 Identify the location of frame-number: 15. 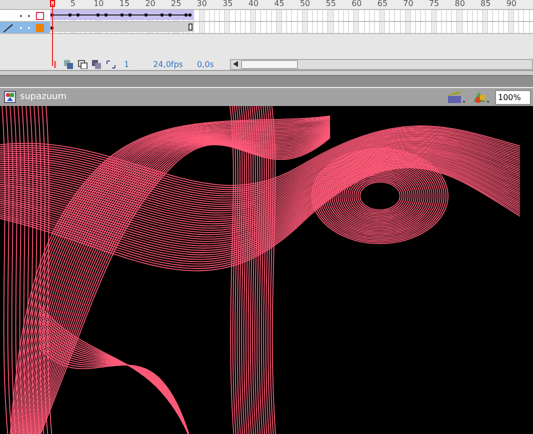
(124, 3).